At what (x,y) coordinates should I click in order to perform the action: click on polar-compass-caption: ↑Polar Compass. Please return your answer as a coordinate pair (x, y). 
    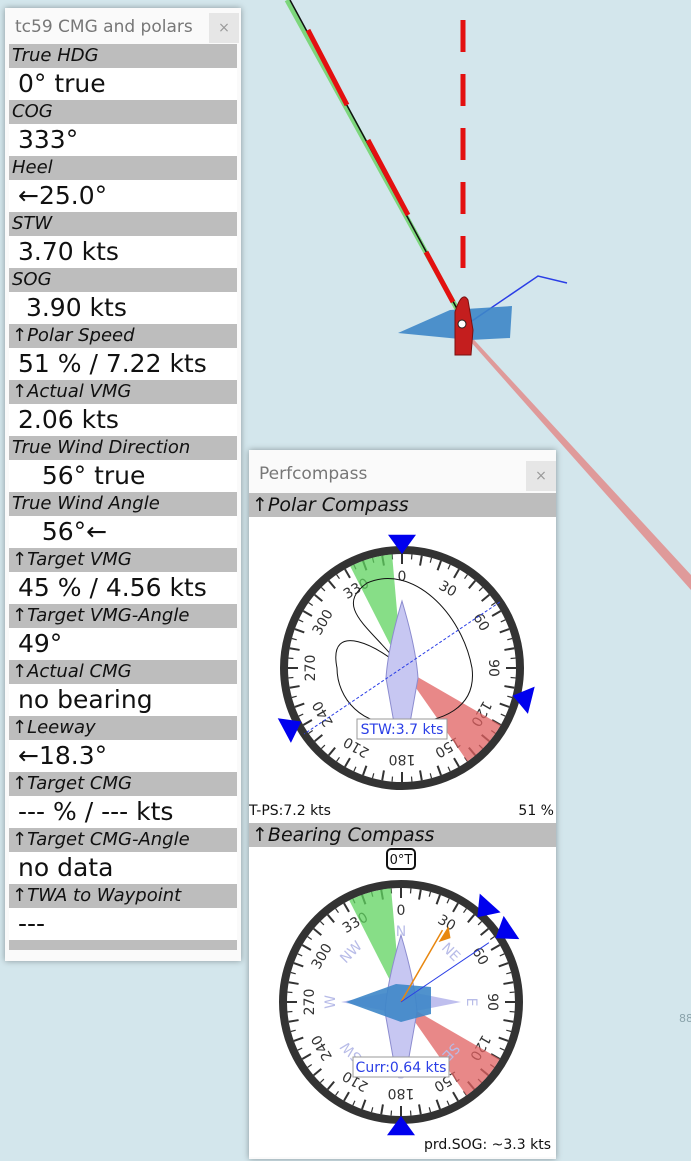
    Looking at the image, I should click on (402, 505).